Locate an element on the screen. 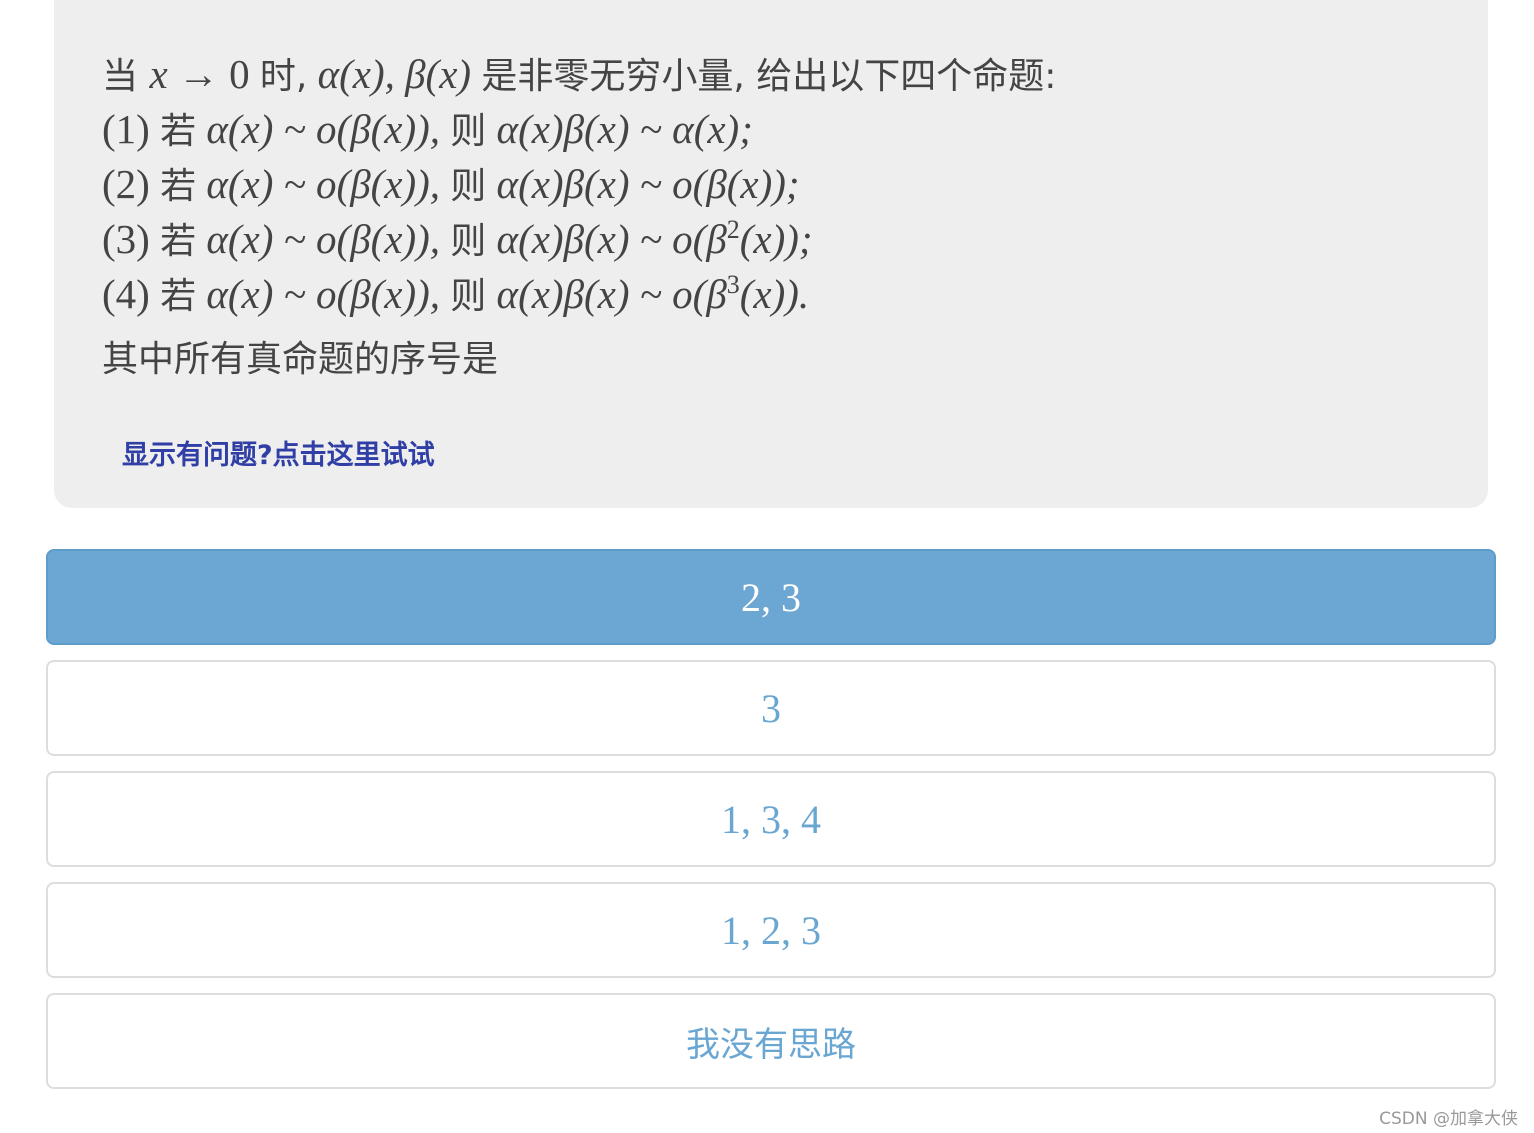 Image resolution: width=1534 pixels, height=1133 pixels. answer-option-d: 1, 2, 3 is located at coordinates (771, 930).